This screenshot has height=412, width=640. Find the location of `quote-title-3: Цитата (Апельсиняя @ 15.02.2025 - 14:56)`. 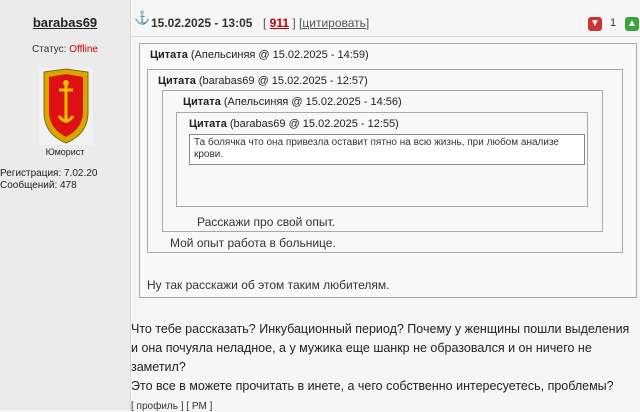

quote-title-3: Цитата (Апельсиняя @ 15.02.2025 - 14:56) is located at coordinates (292, 102).